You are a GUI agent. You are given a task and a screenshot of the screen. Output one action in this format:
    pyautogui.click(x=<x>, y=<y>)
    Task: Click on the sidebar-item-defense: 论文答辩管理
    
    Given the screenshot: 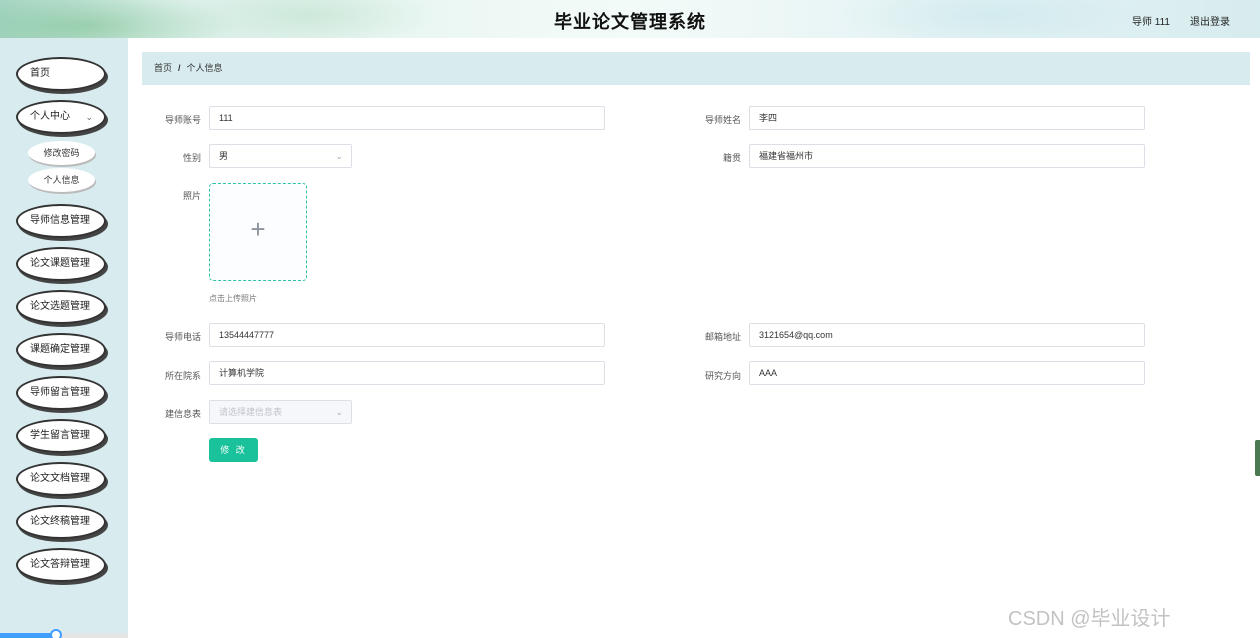 What is the action you would take?
    pyautogui.click(x=61, y=565)
    